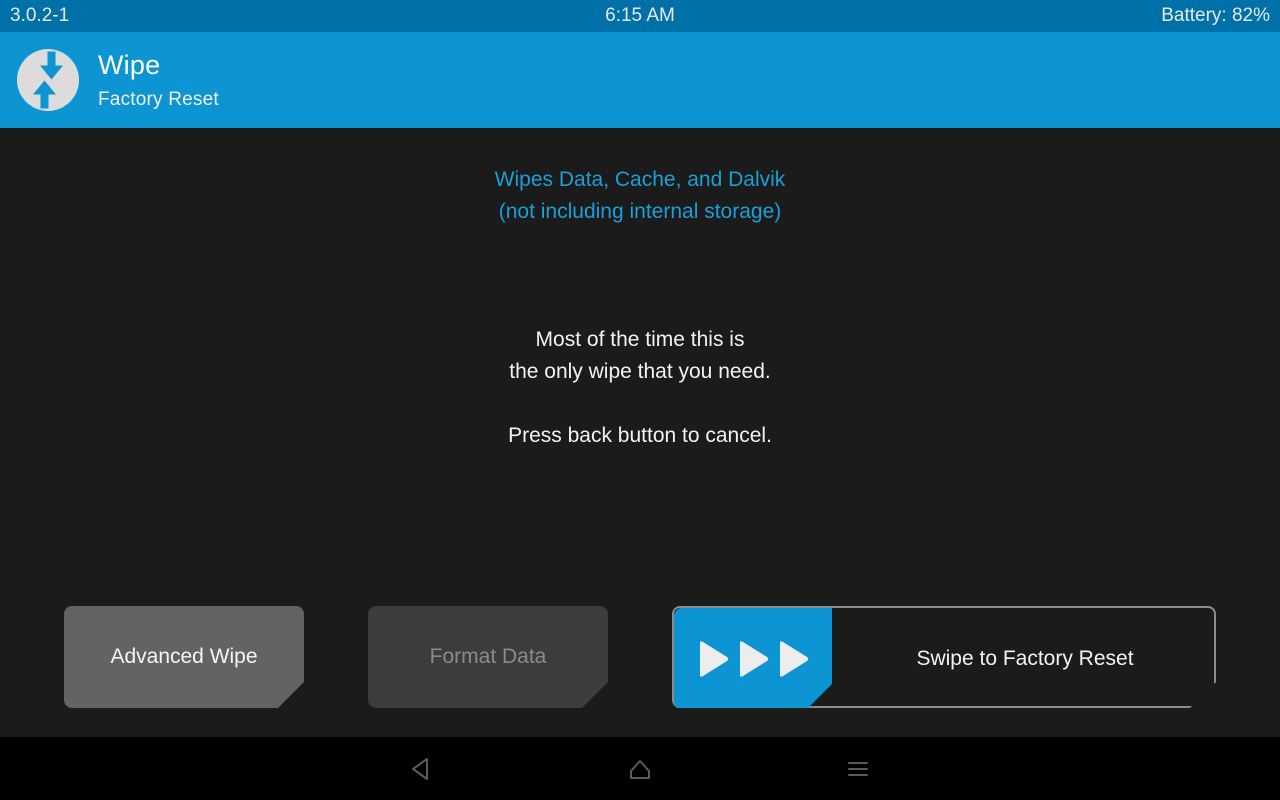 Image resolution: width=1280 pixels, height=800 pixels. I want to click on advanced-wipe-button: Advanced Wipe, so click(184, 657).